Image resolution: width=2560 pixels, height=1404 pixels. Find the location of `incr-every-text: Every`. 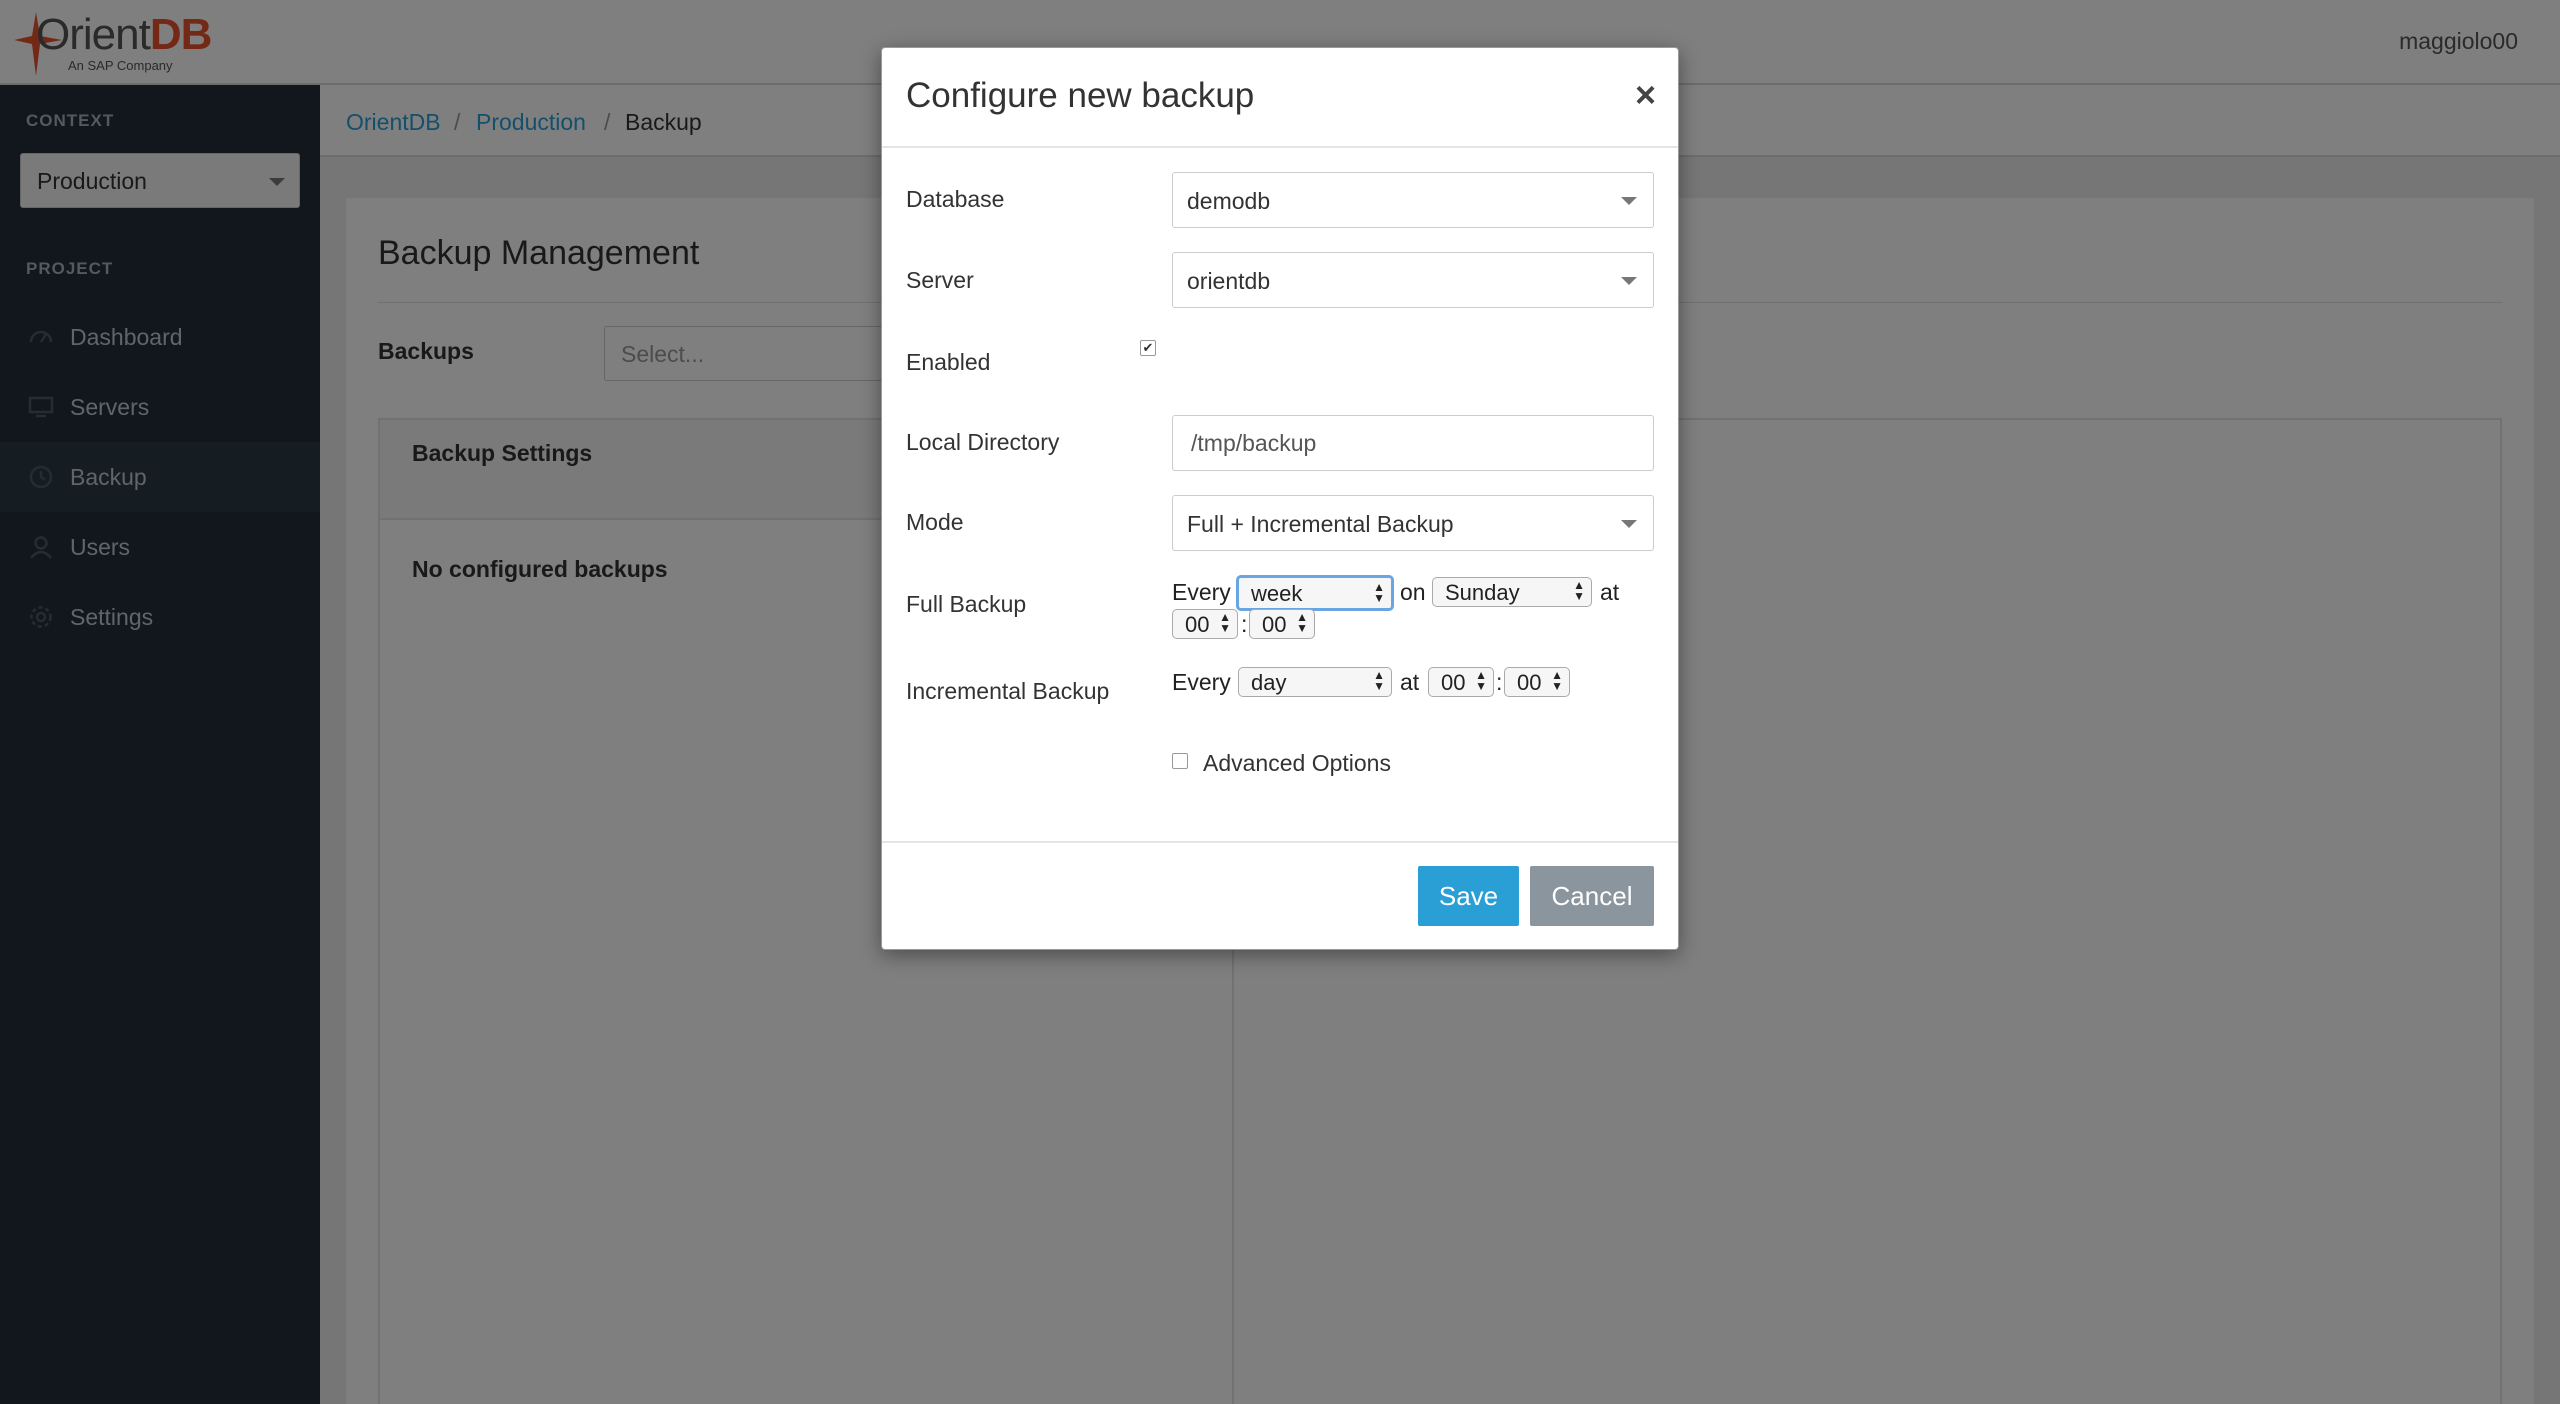

incr-every-text: Every is located at coordinates (1201, 682).